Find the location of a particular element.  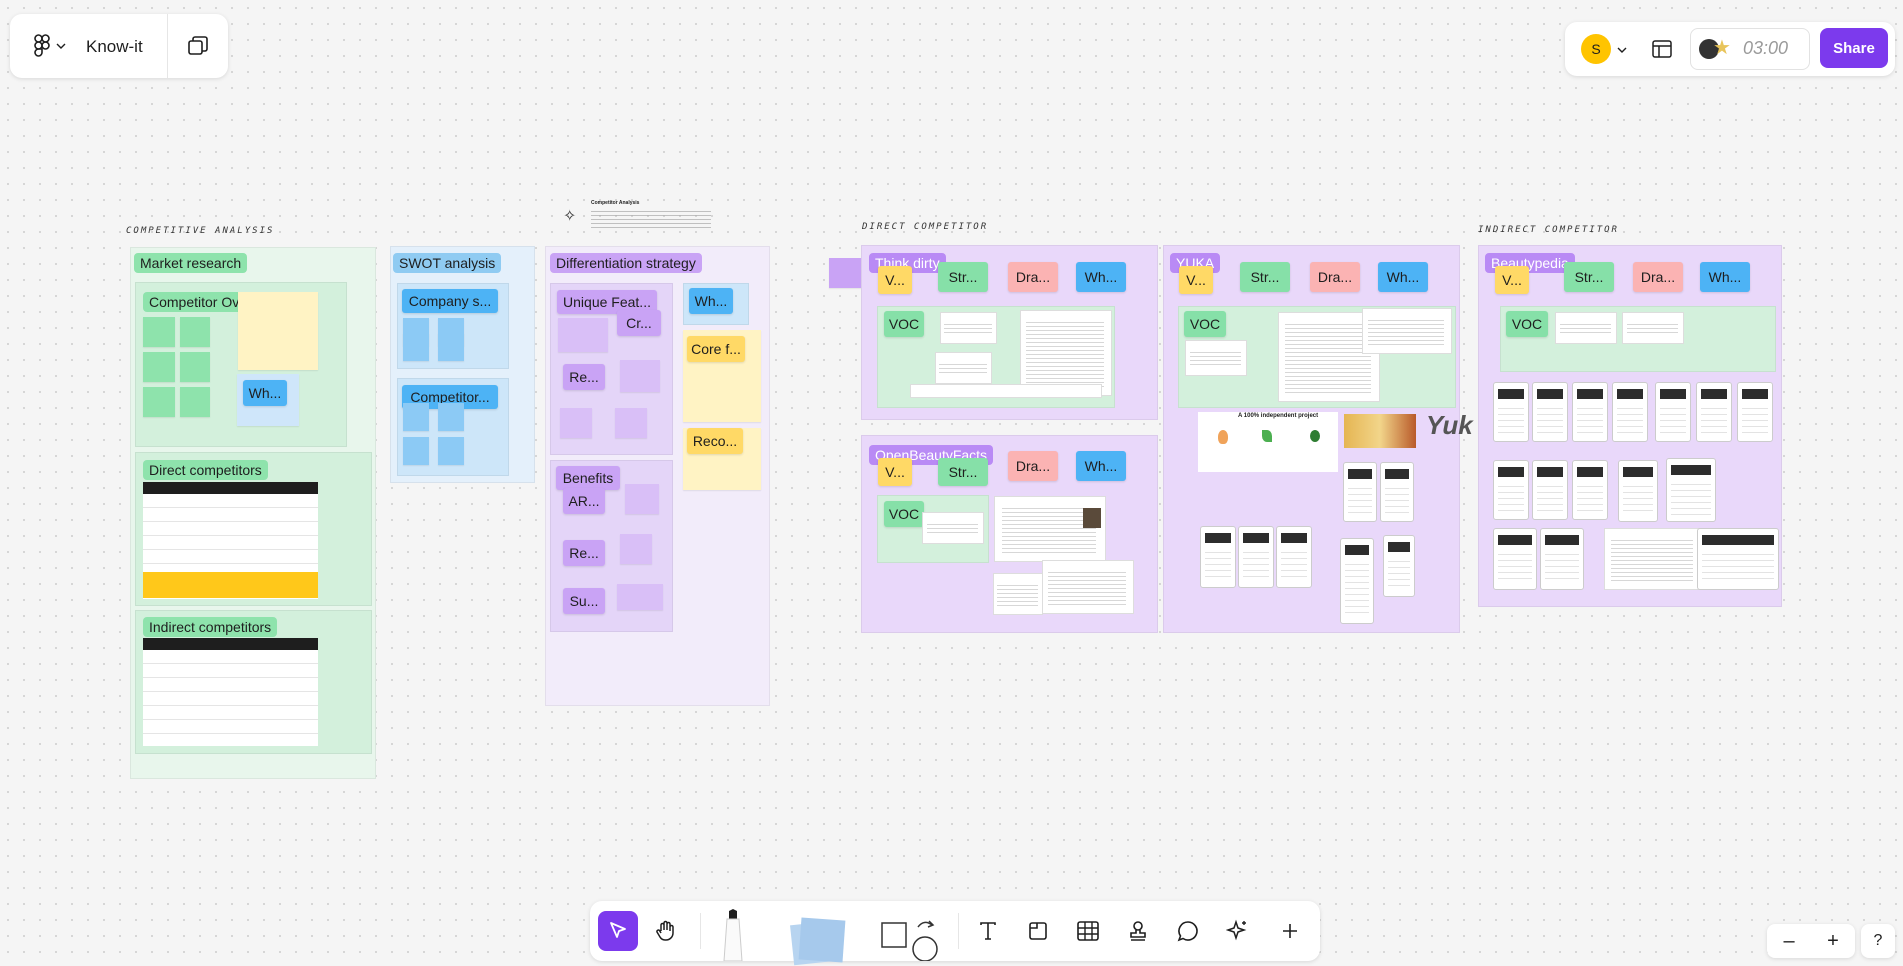

indirect-competitors-table is located at coordinates (230, 692).